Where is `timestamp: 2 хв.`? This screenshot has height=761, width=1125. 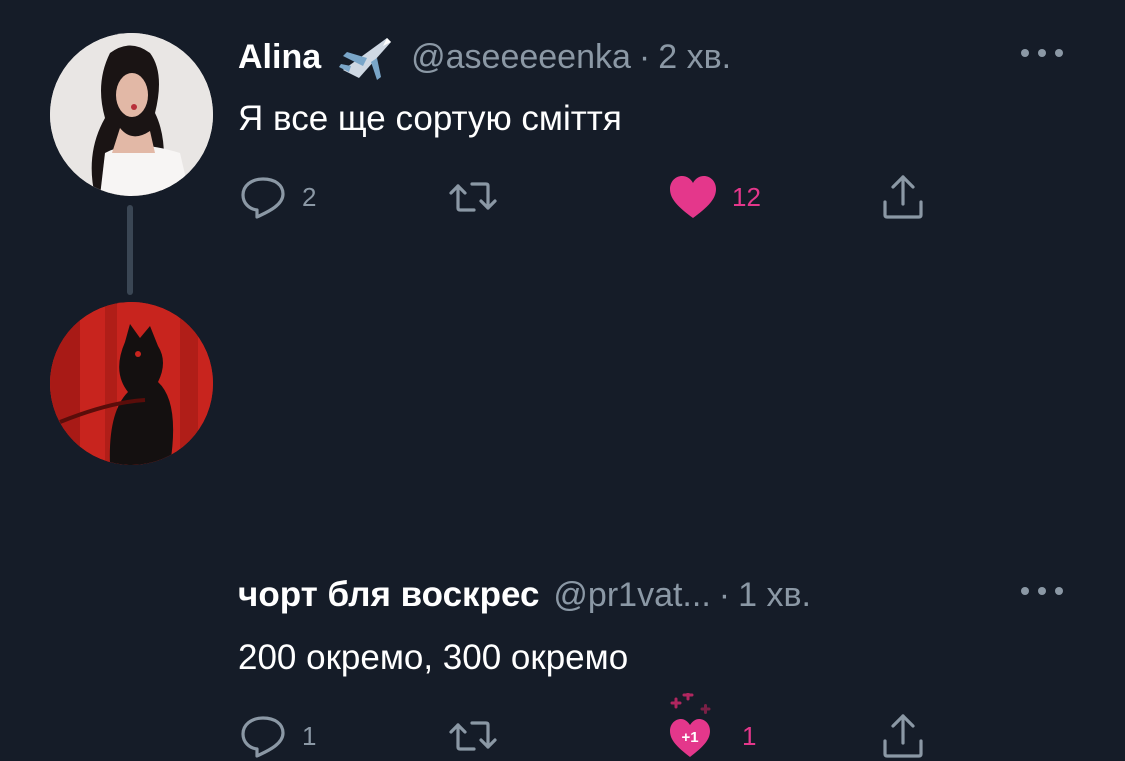 timestamp: 2 хв. is located at coordinates (694, 57).